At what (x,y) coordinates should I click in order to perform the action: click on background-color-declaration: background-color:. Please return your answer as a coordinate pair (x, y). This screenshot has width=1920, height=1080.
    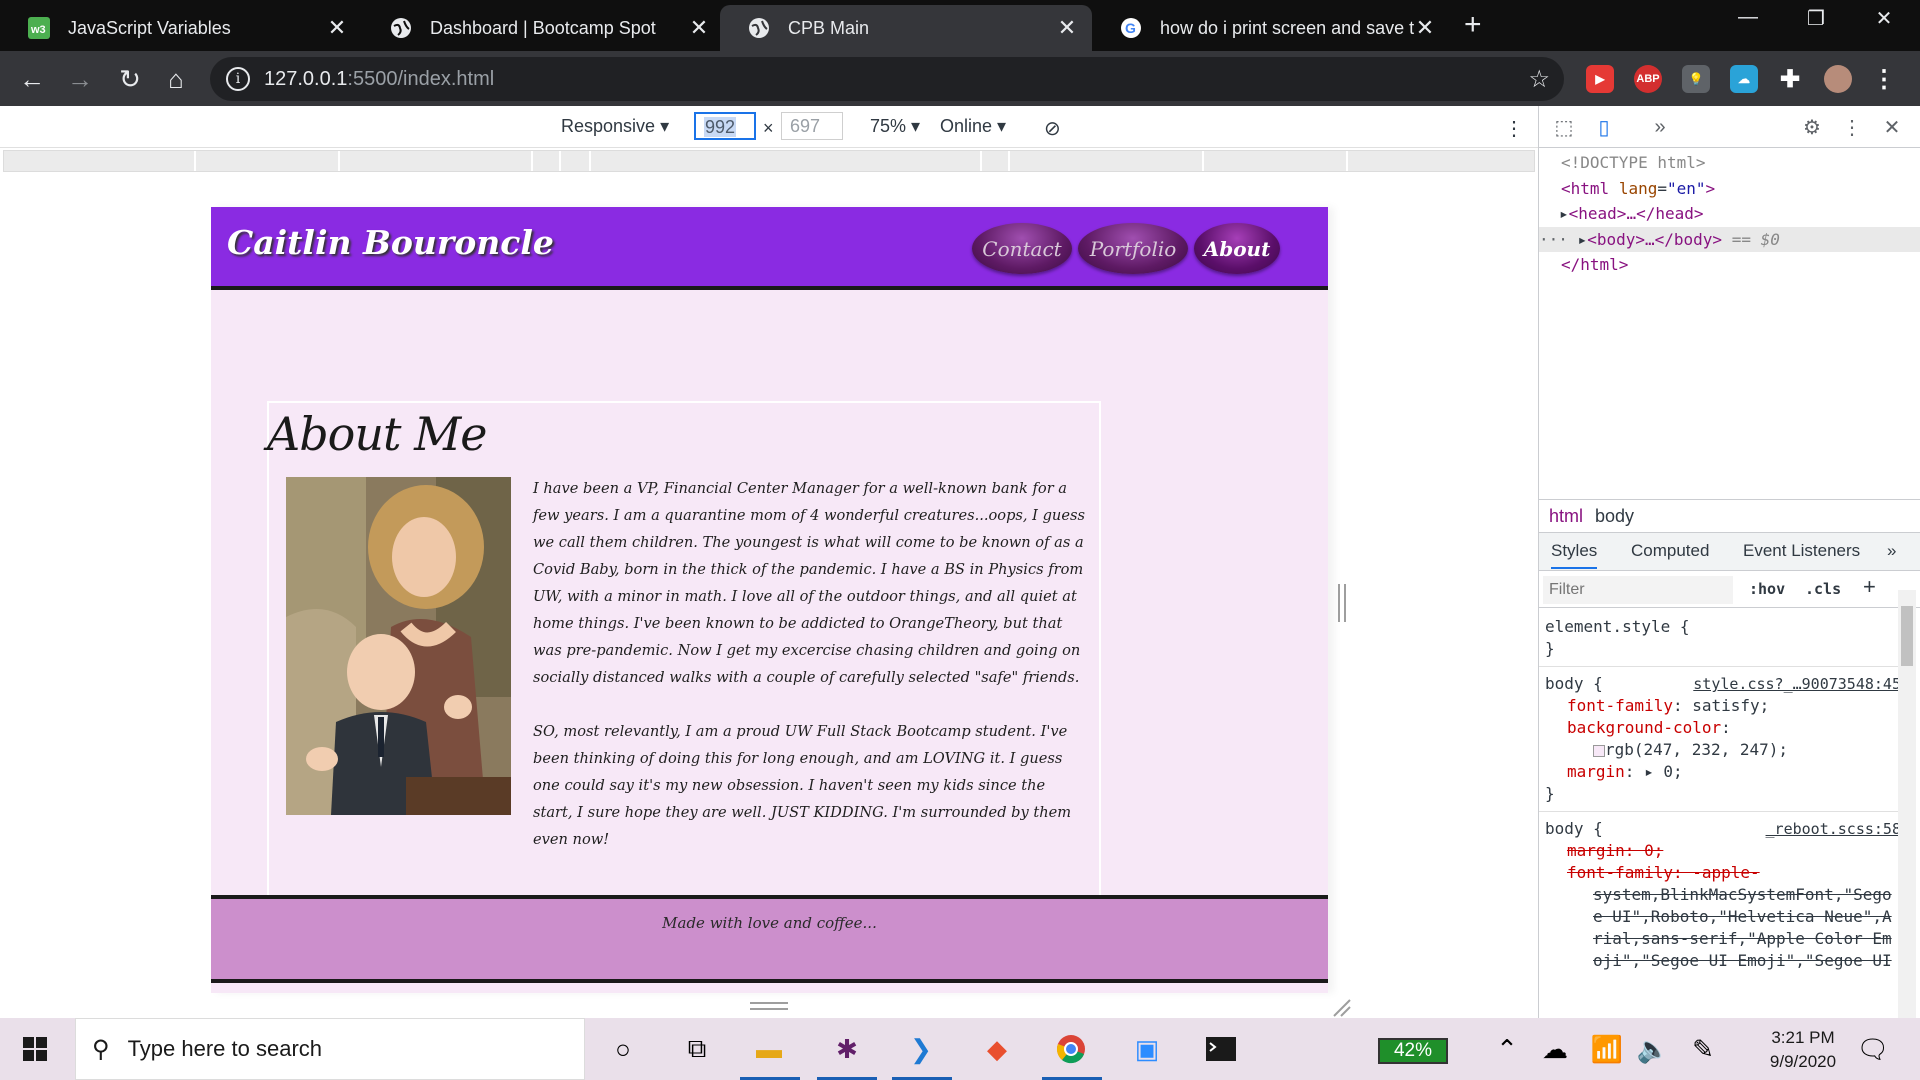
    Looking at the image, I should click on (1723, 728).